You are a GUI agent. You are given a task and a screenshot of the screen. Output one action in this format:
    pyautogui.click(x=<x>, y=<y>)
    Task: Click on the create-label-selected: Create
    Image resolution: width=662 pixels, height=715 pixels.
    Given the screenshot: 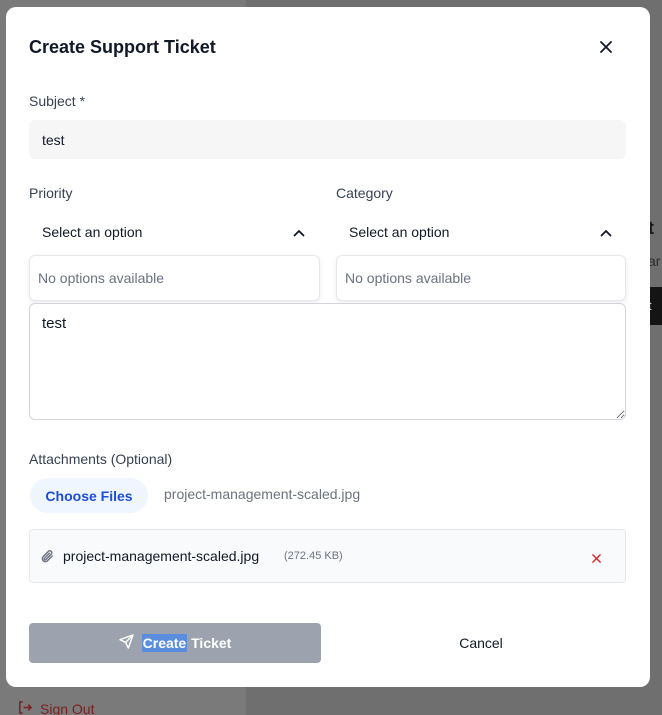 What is the action you would take?
    pyautogui.click(x=164, y=643)
    